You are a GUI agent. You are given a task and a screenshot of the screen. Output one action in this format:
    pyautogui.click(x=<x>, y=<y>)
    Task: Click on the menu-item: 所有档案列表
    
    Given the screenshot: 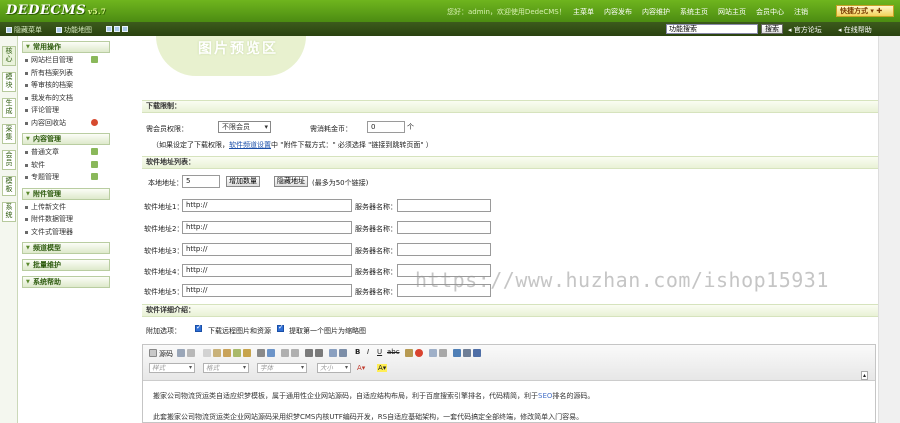 What is the action you would take?
    pyautogui.click(x=66, y=73)
    